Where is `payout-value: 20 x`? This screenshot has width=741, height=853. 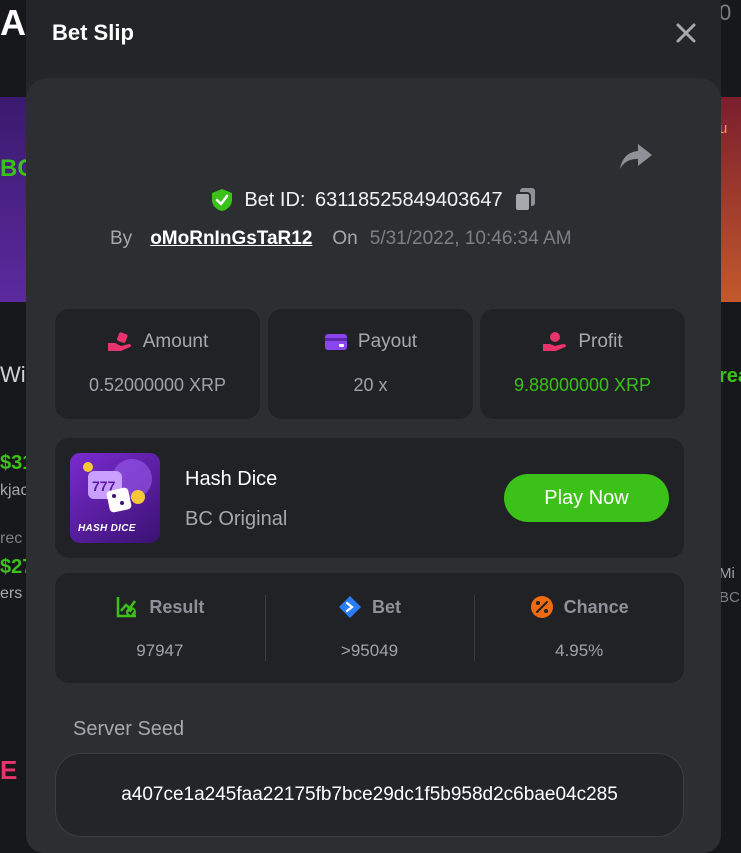 payout-value: 20 x is located at coordinates (370, 385).